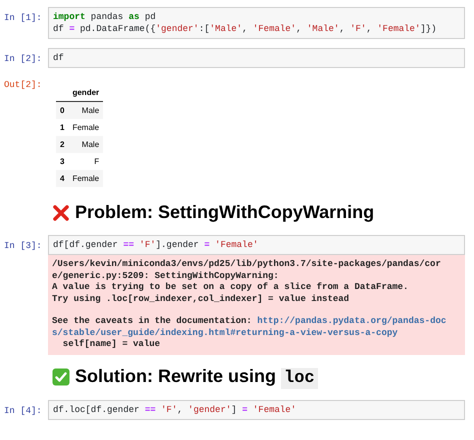  Describe the element at coordinates (104, 17) in the screenshot. I see `code-line: import pandas as pd` at that location.